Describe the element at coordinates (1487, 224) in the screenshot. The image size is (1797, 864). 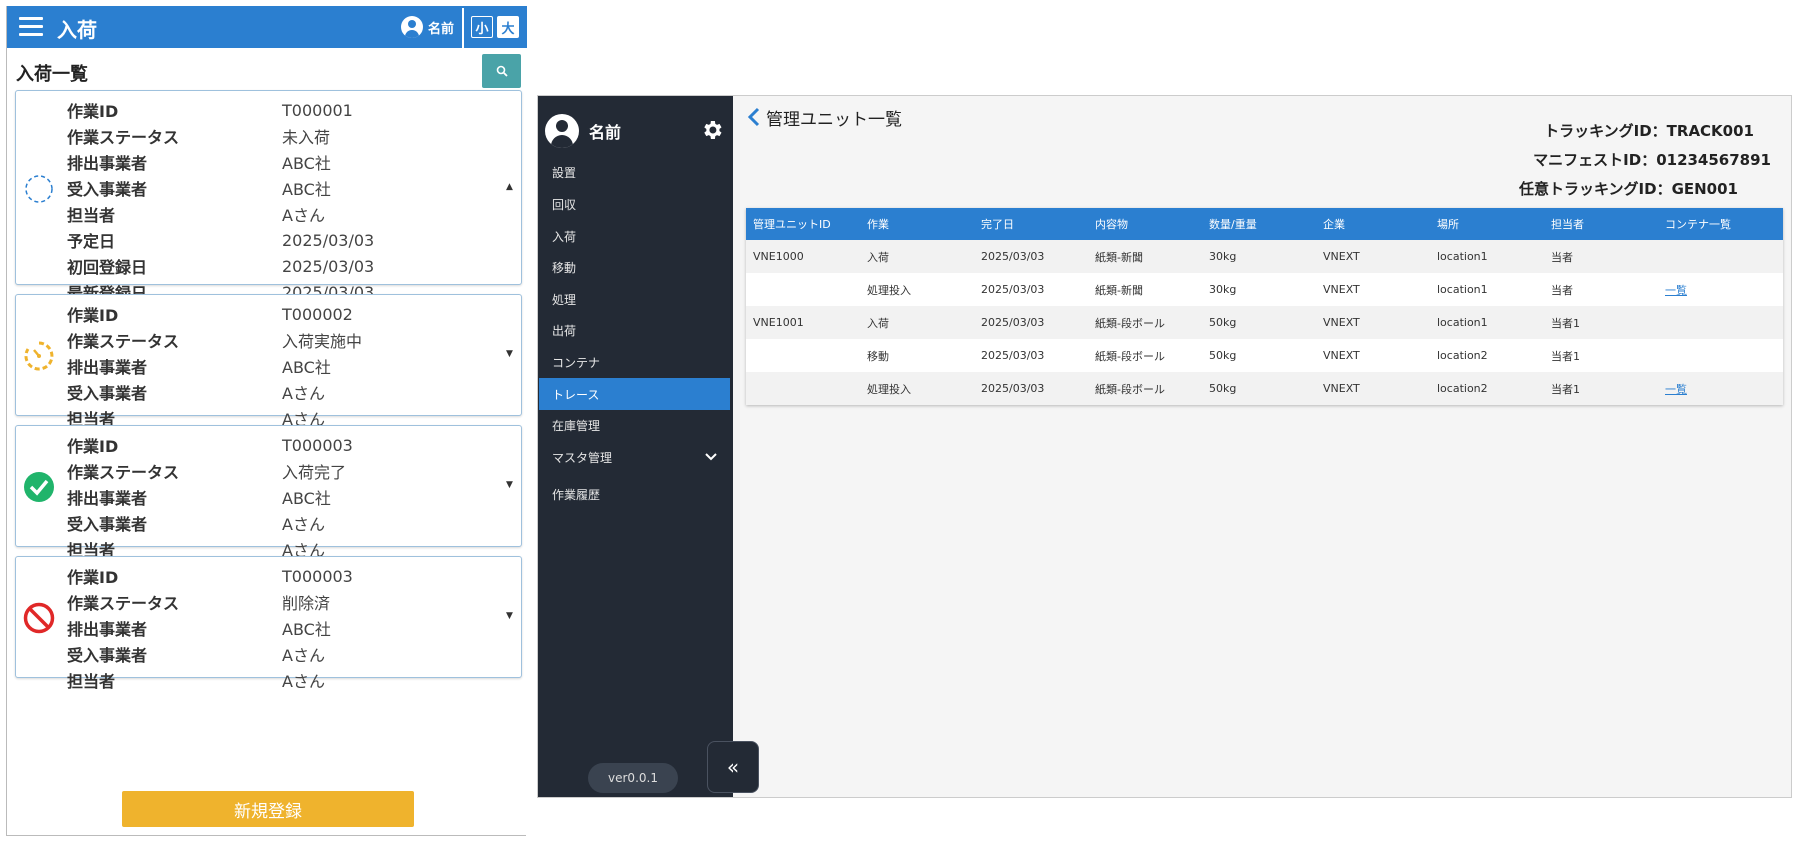
I see `column-header: 場所` at that location.